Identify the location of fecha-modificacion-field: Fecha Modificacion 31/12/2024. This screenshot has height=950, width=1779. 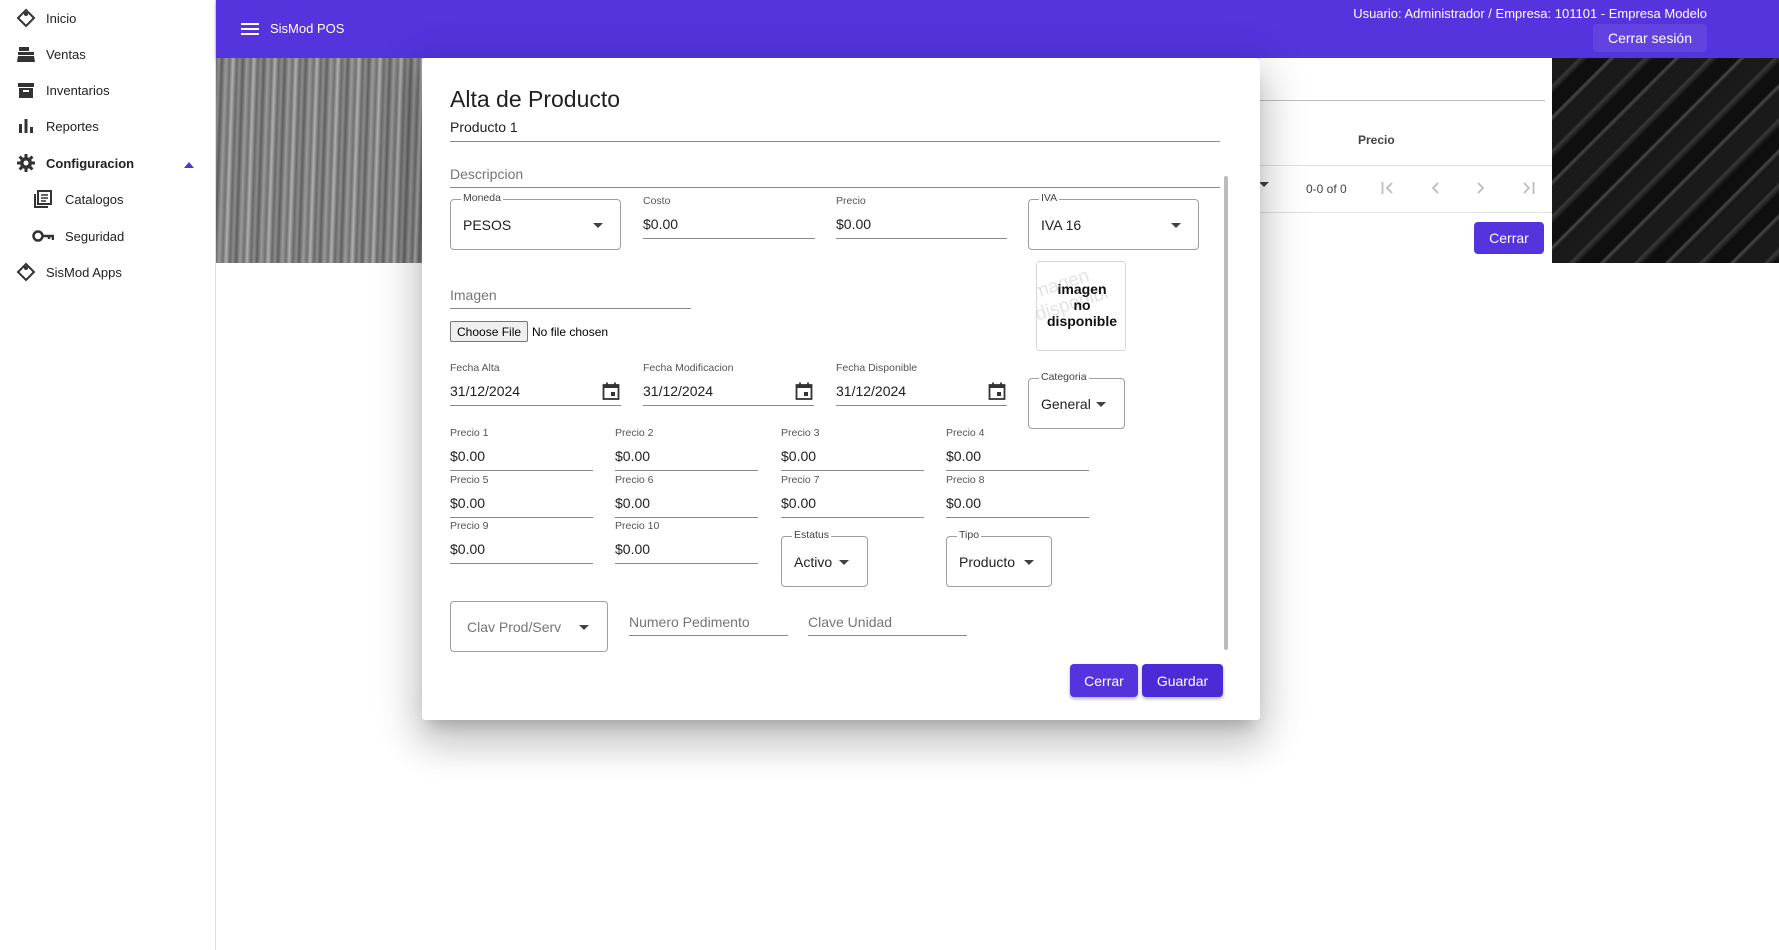
(728, 384).